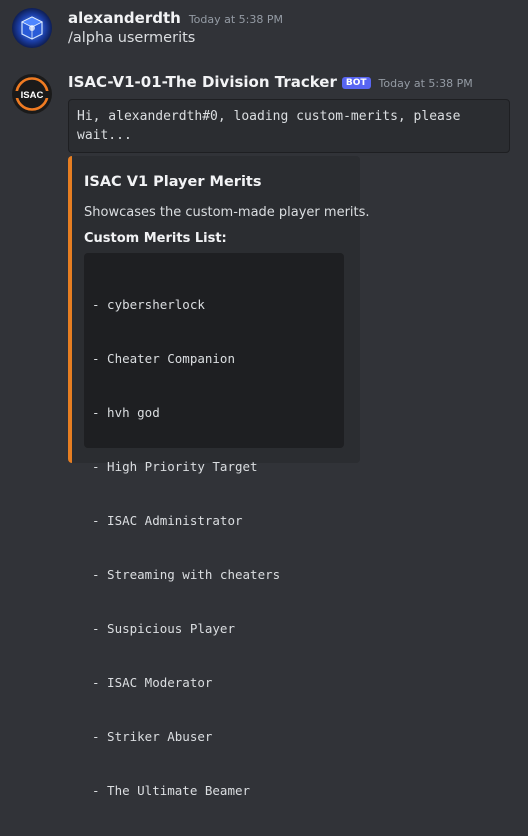  I want to click on bot-avatar: ISAC, so click(32, 94).